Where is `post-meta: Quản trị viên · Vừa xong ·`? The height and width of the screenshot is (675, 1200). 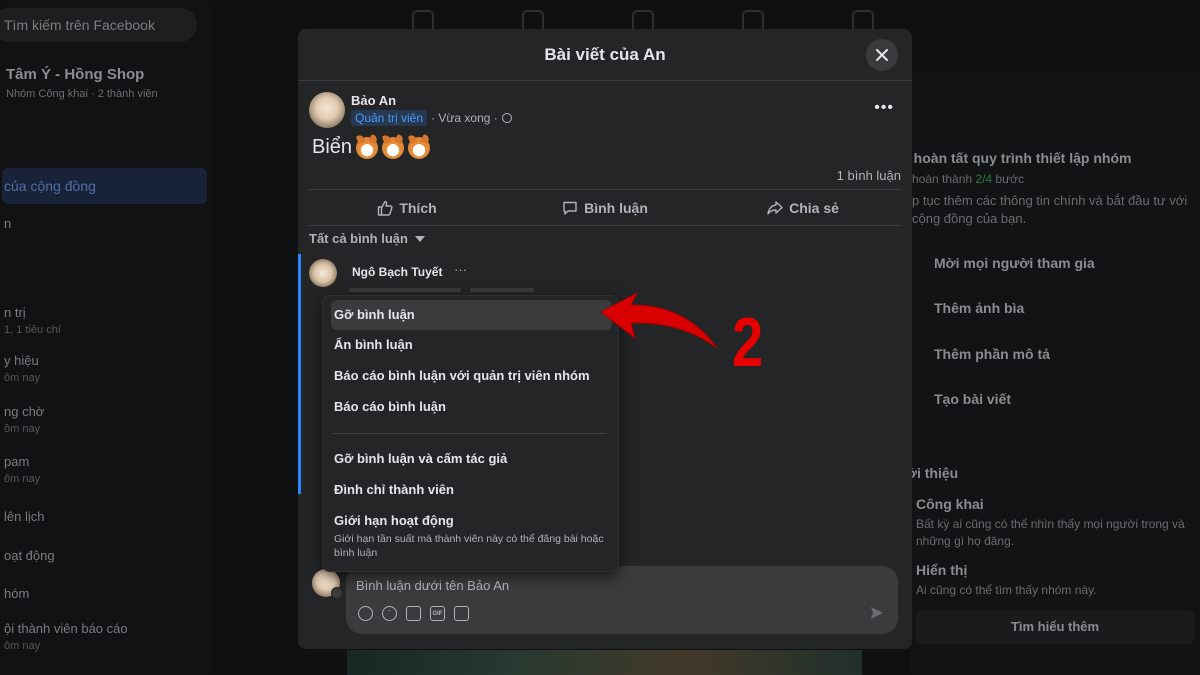 post-meta: Quản trị viên · Vừa xong · is located at coordinates (431, 118).